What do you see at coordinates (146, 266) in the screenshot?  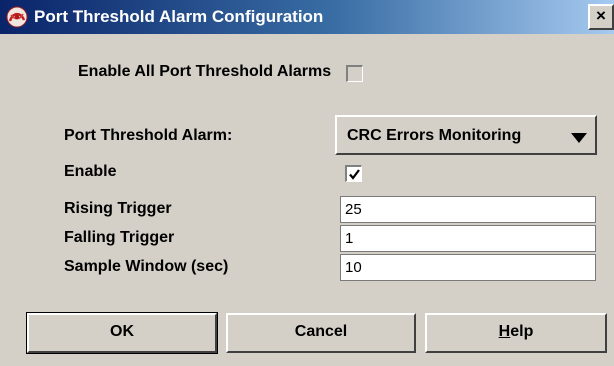 I see `sample-window-label: Sample Window (sec)` at bounding box center [146, 266].